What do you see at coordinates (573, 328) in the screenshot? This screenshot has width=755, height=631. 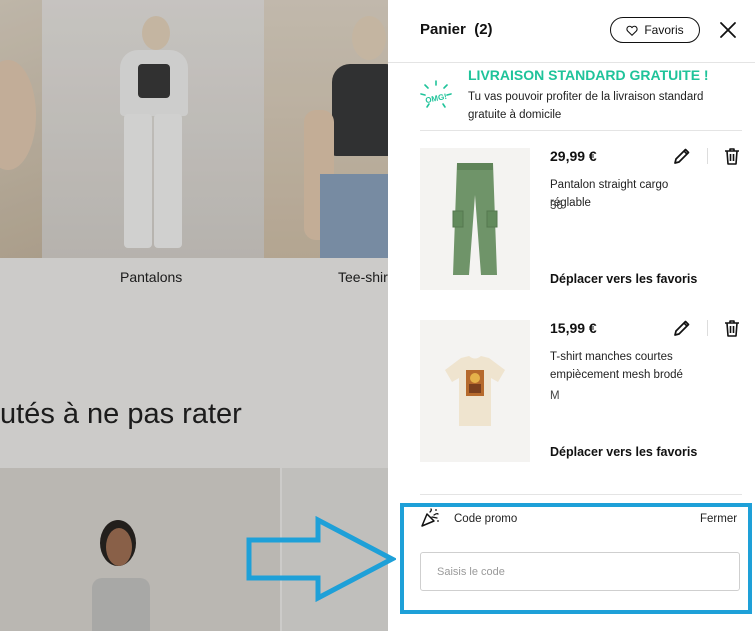 I see `item-price: 15,99 €` at bounding box center [573, 328].